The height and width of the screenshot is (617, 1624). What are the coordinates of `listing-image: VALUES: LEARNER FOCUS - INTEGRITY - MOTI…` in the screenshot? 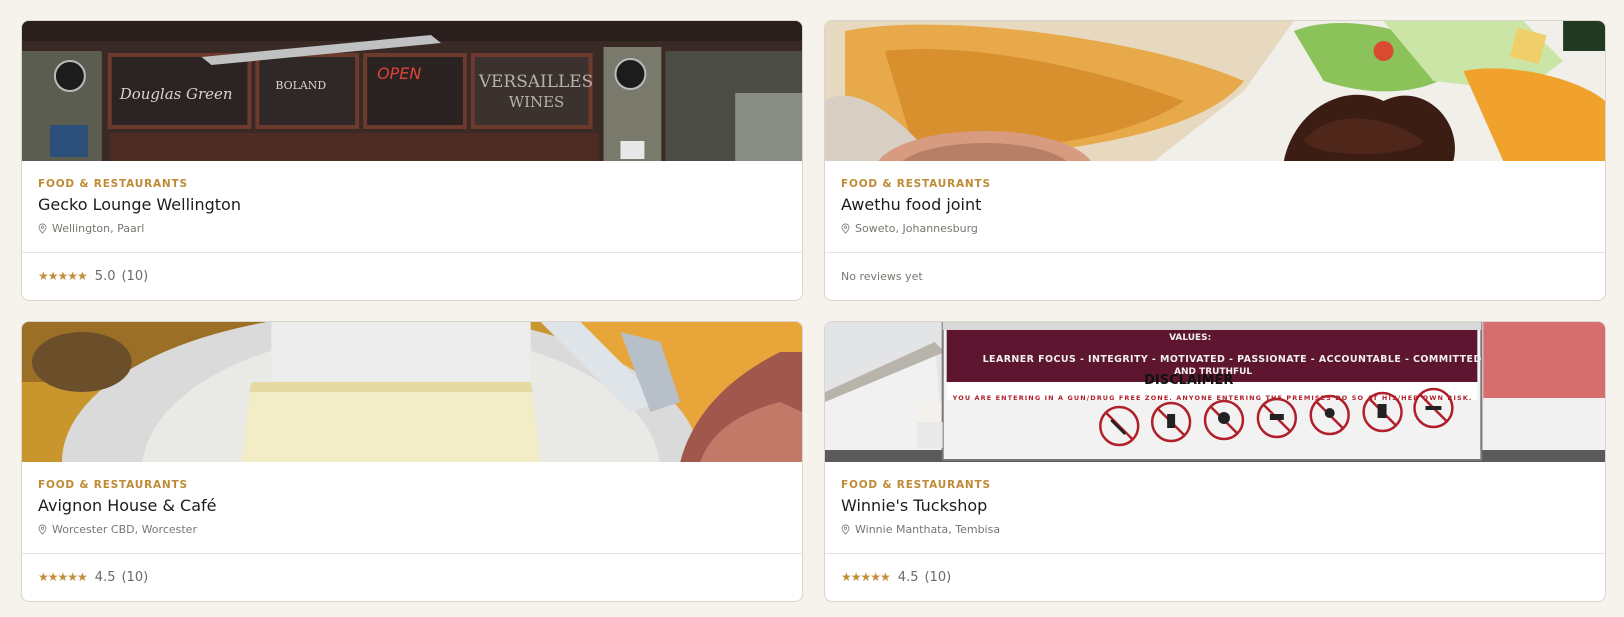 It's located at (1215, 392).